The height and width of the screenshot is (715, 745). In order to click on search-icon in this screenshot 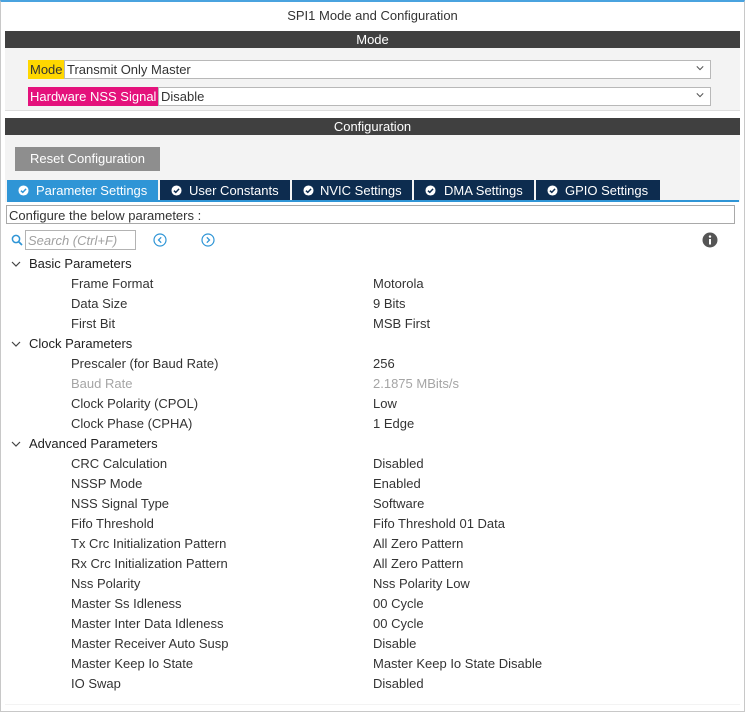, I will do `click(17, 240)`.